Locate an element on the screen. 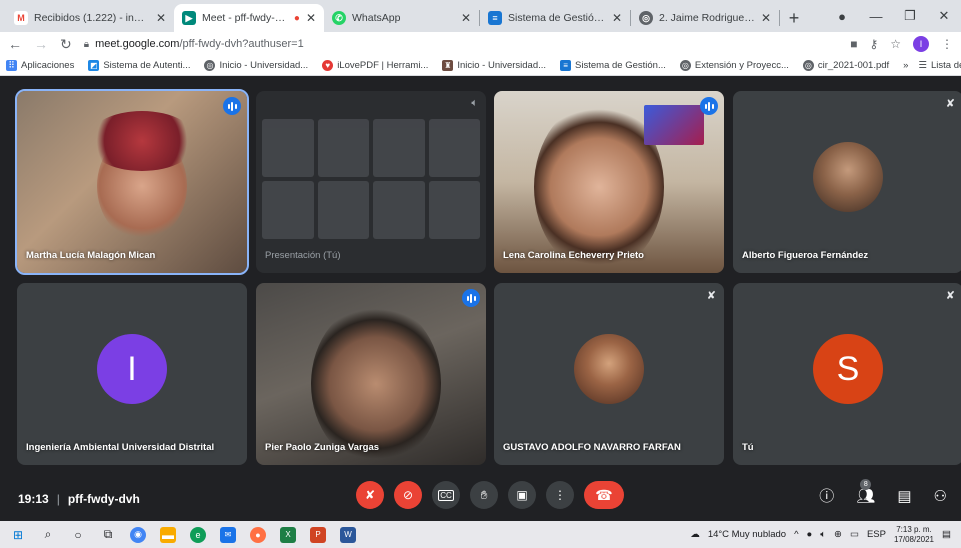 This screenshot has width=961, height=548. present-button: ▣ is located at coordinates (522, 495).